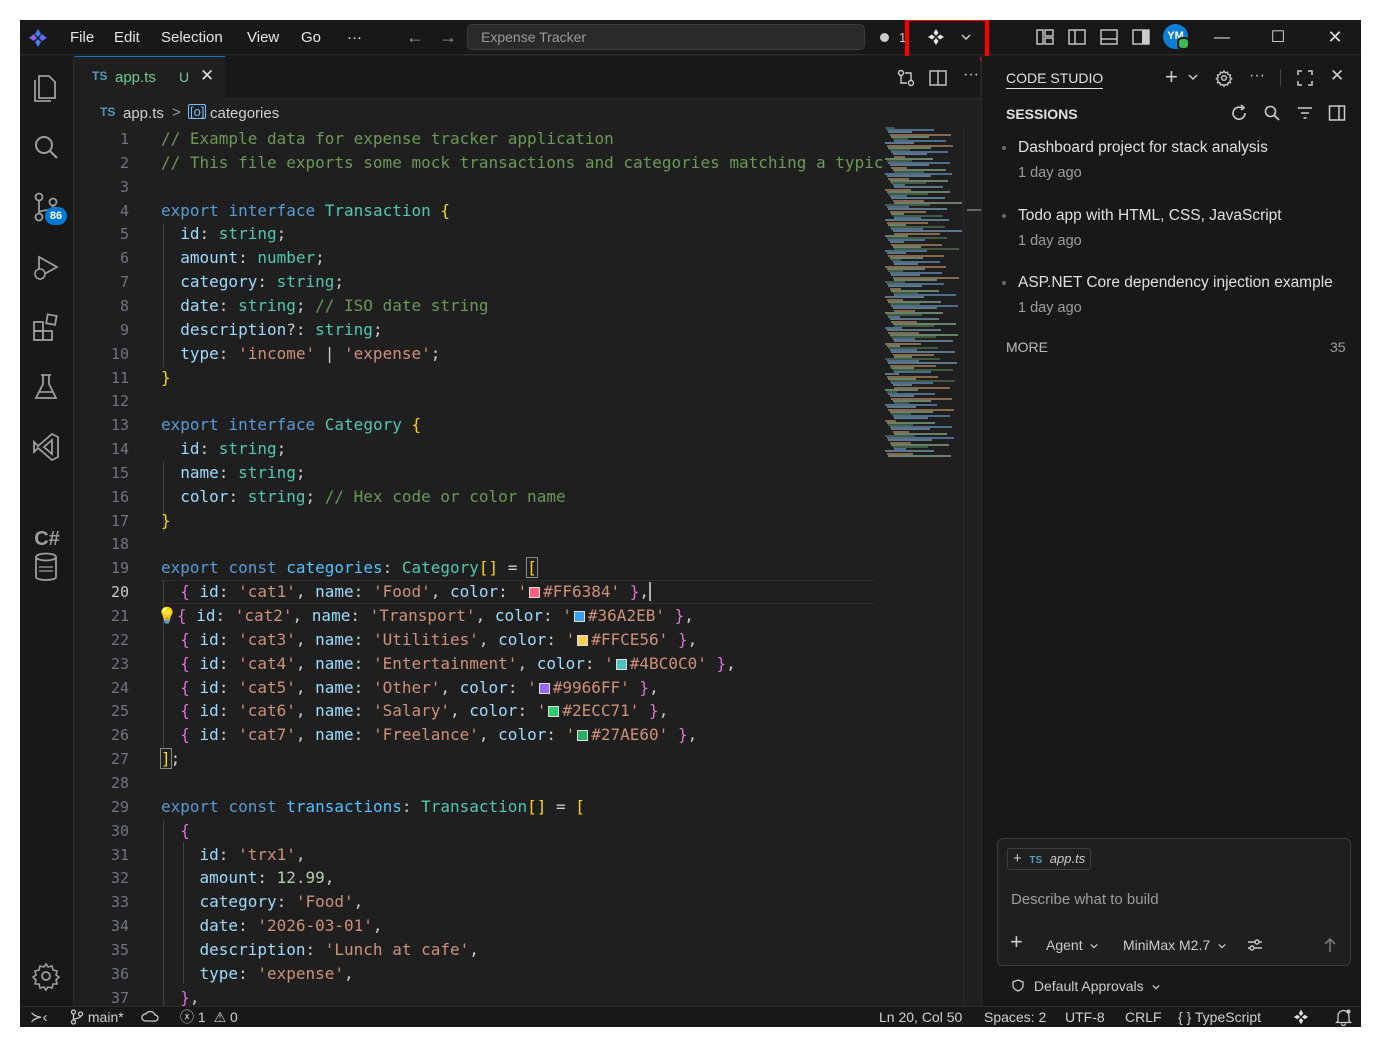 This screenshot has height=1047, width=1381. What do you see at coordinates (505, 974) in the screenshot?
I see `code-line: 36 type: 'expense',` at bounding box center [505, 974].